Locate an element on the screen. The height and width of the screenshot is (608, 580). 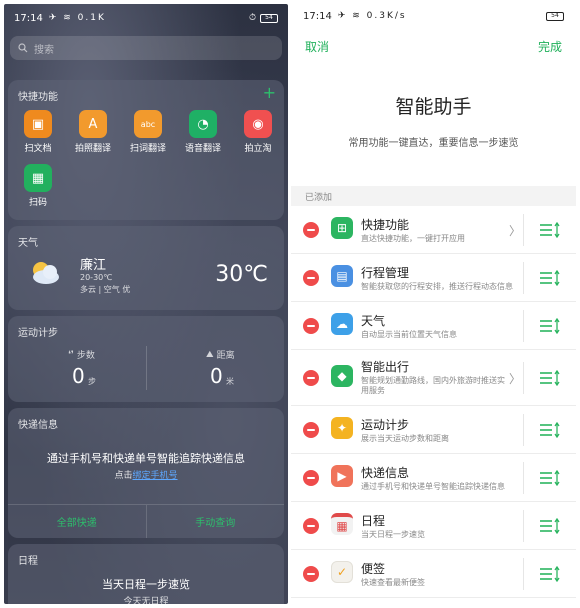
steps-card: 运动计步 ❛❜ 步数 0 步 ⛰ 距离 0 米 is located at coordinates (146, 359).